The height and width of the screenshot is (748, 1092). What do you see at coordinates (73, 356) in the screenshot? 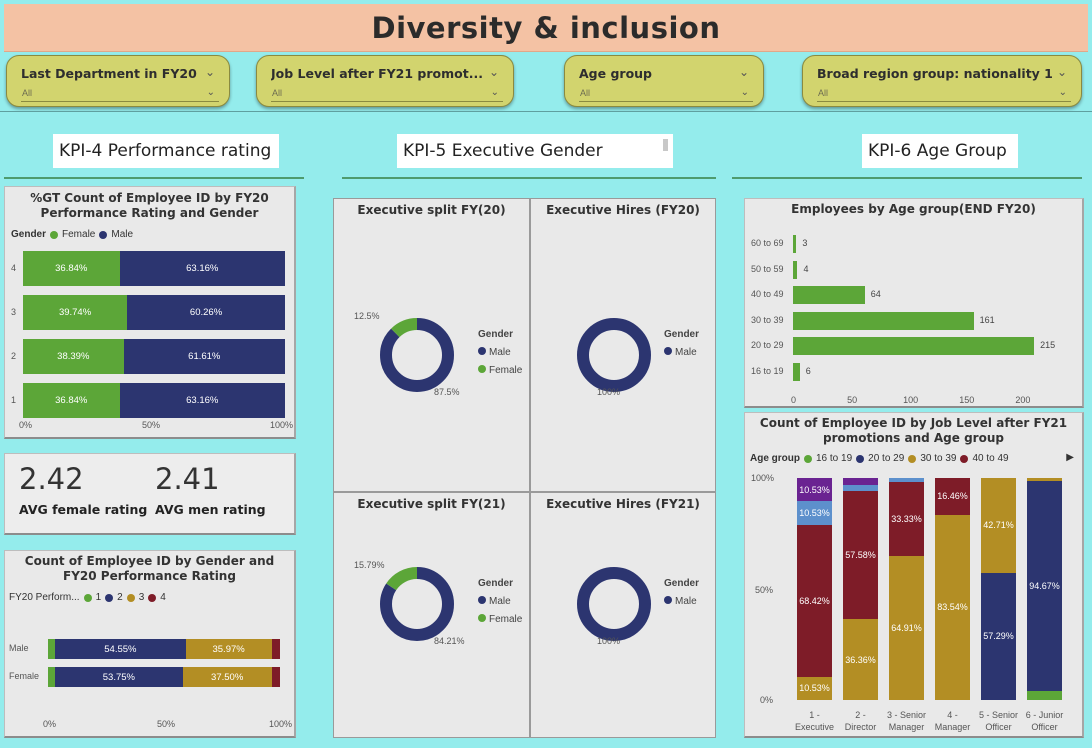
I see `bar-segment-female: 38.39%` at bounding box center [73, 356].